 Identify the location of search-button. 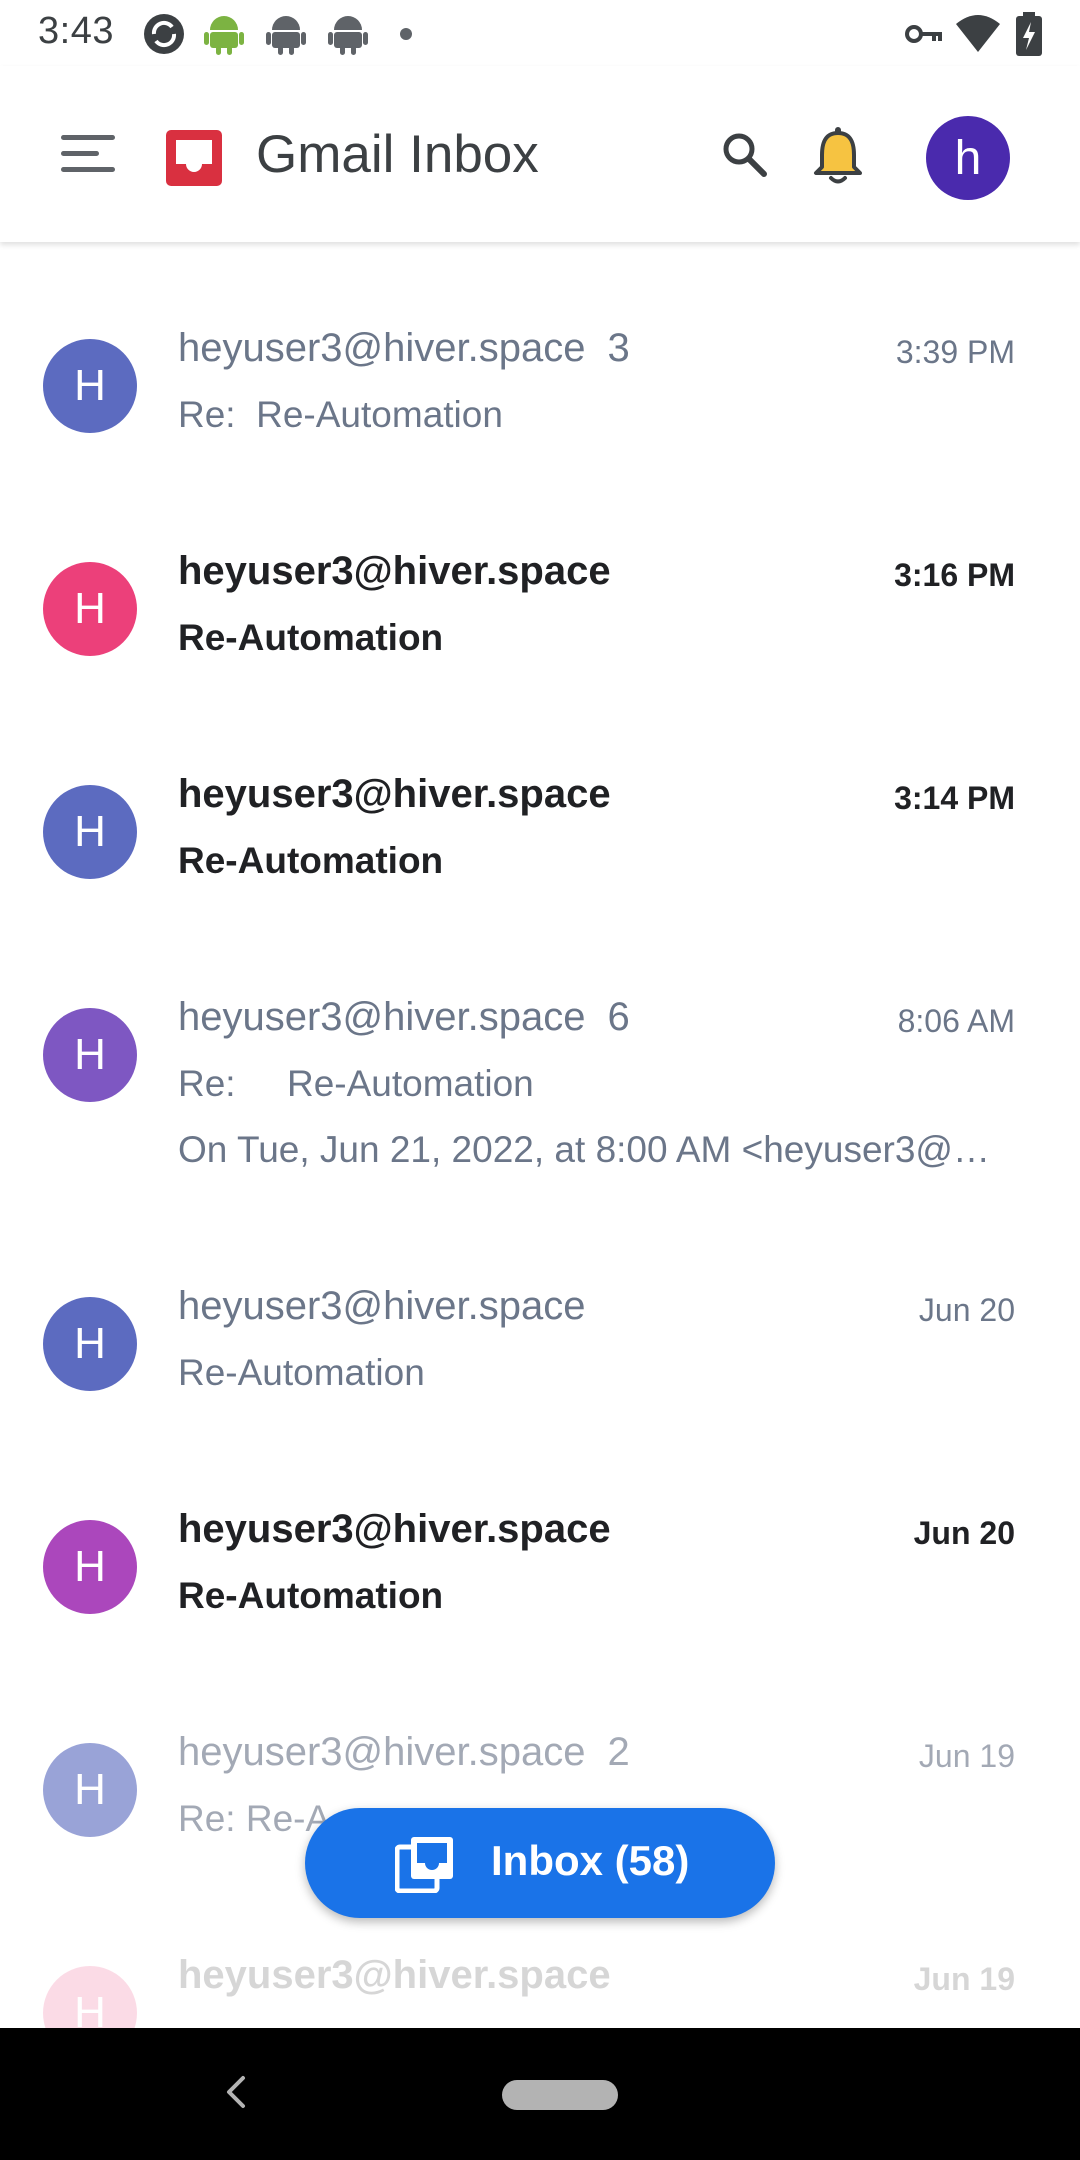
(744, 156).